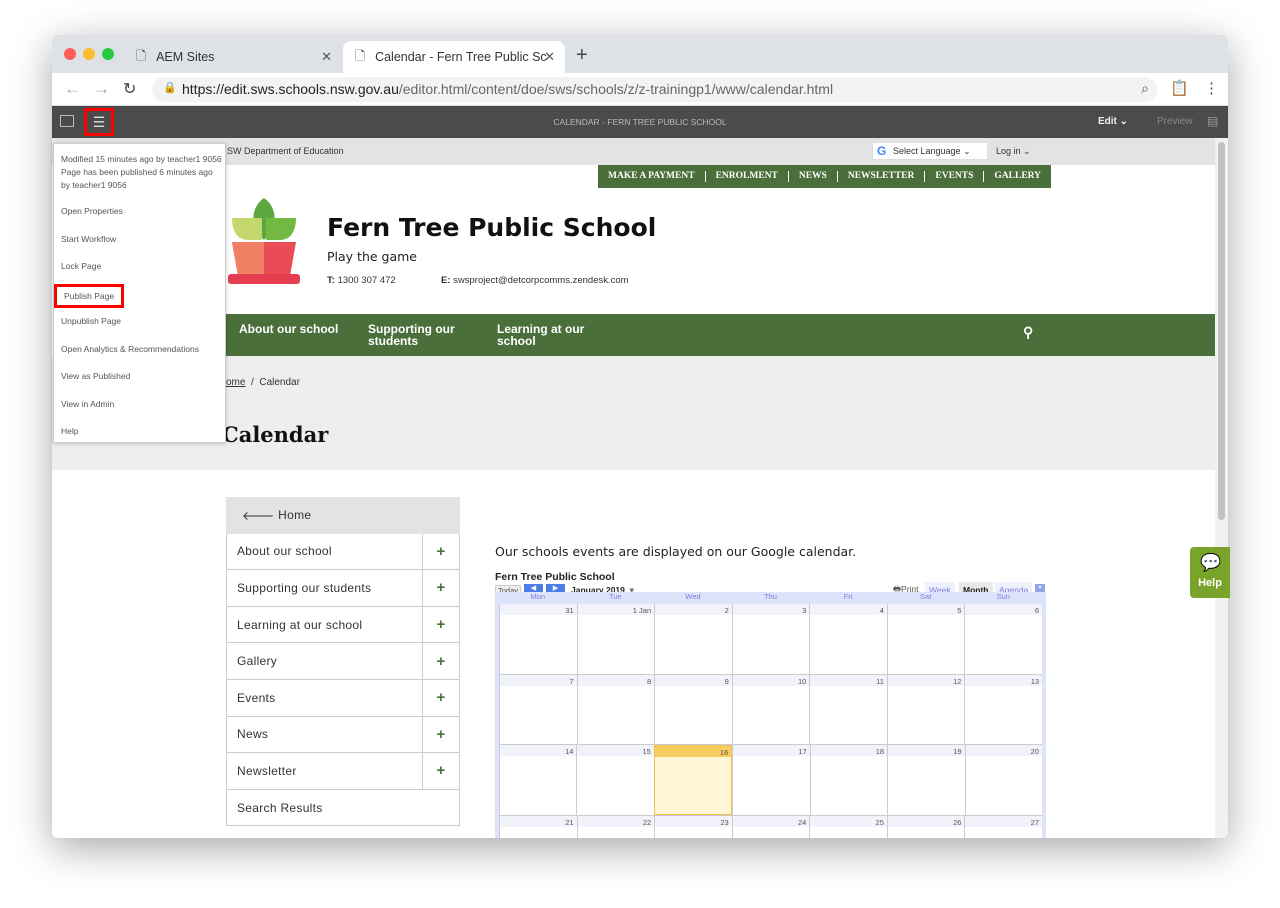 The width and height of the screenshot is (1280, 908). Describe the element at coordinates (770, 639) in the screenshot. I see `calendar-day: 3` at that location.